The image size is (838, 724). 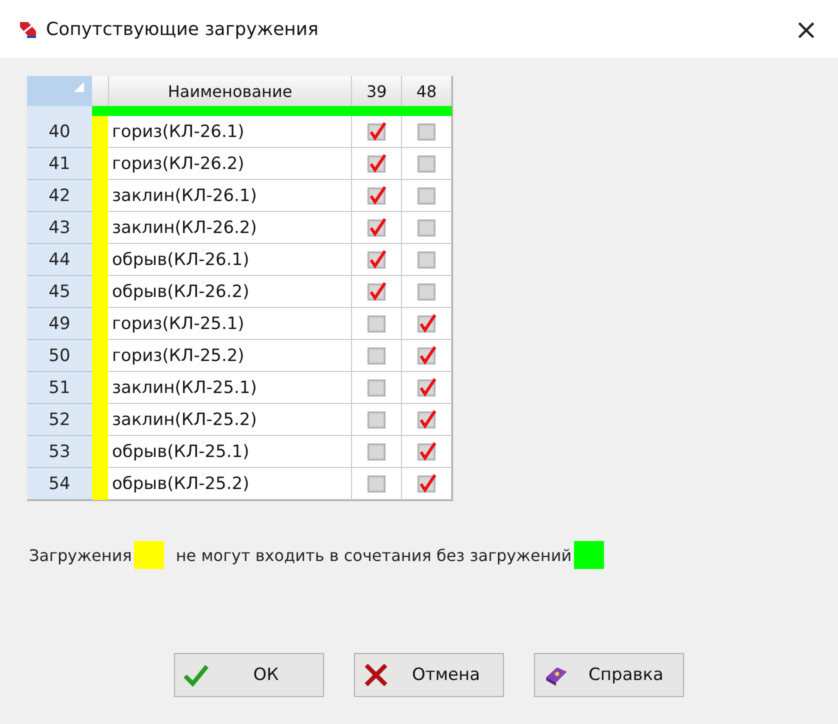 What do you see at coordinates (230, 324) in the screenshot?
I see `table-cell: гориз(КЛ-25.1)` at bounding box center [230, 324].